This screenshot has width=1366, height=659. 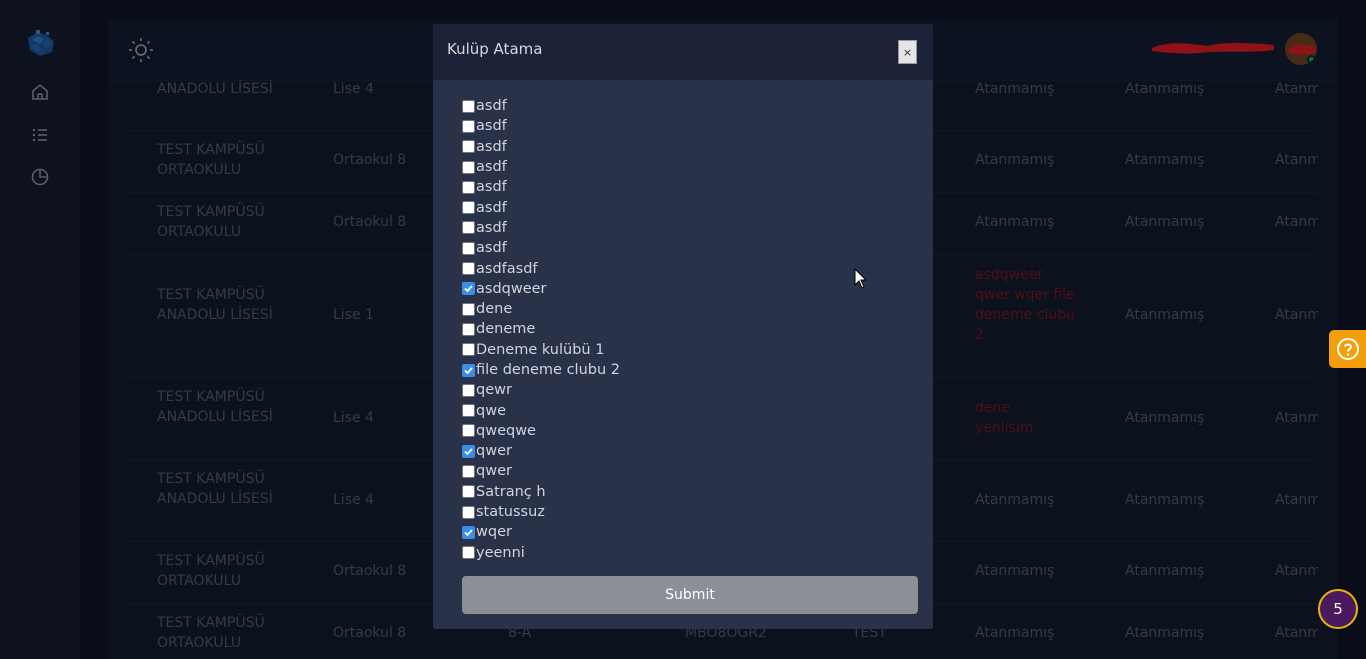 What do you see at coordinates (861, 278) in the screenshot?
I see `mouse-cursor-icon` at bounding box center [861, 278].